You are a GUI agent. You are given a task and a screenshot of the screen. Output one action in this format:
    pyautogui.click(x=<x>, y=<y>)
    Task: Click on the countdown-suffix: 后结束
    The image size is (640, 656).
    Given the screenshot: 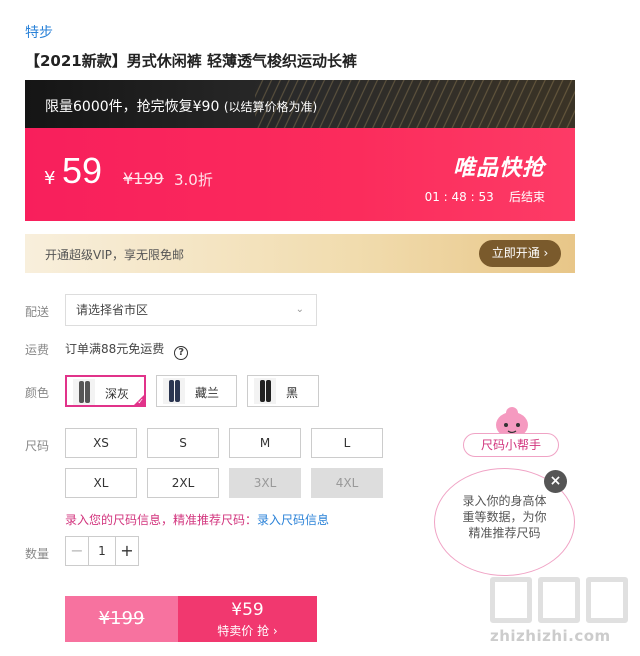 What is the action you would take?
    pyautogui.click(x=526, y=197)
    